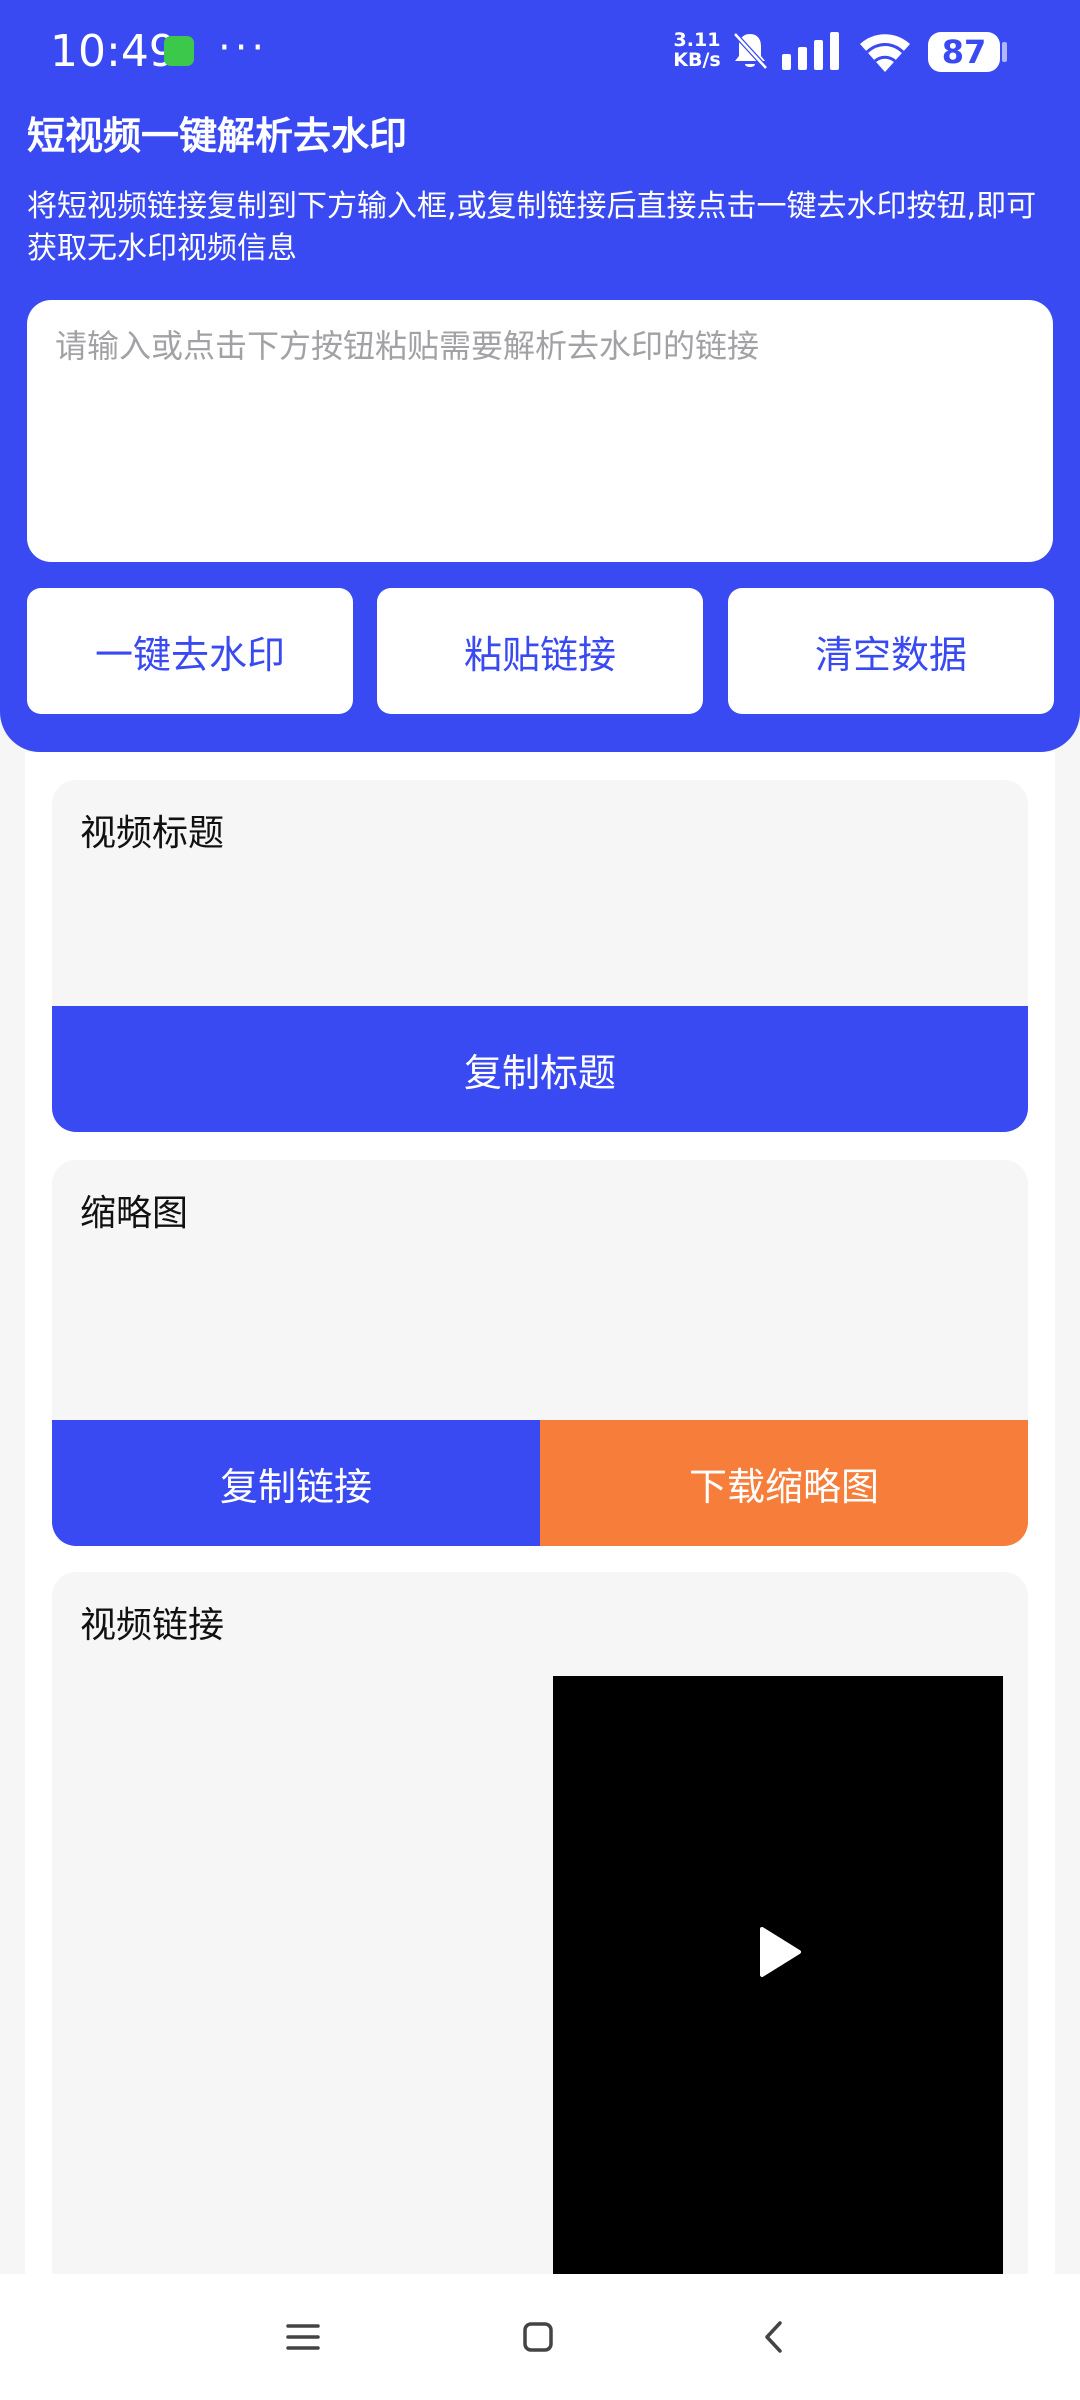  What do you see at coordinates (134, 1213) in the screenshot?
I see `thumbnail-label: 缩略图` at bounding box center [134, 1213].